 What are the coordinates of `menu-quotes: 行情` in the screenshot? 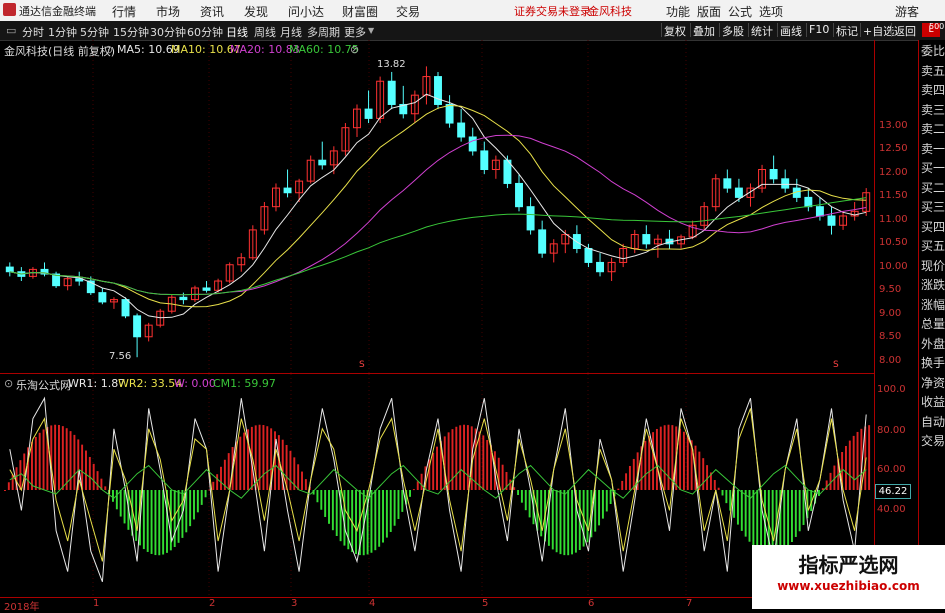 It's located at (124, 11).